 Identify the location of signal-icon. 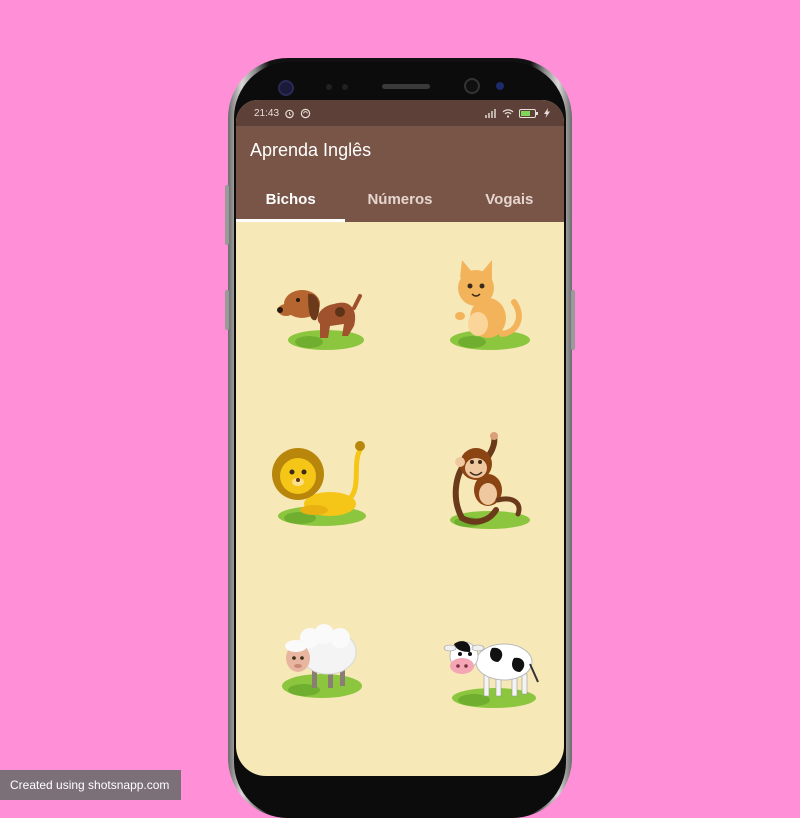
(490, 113).